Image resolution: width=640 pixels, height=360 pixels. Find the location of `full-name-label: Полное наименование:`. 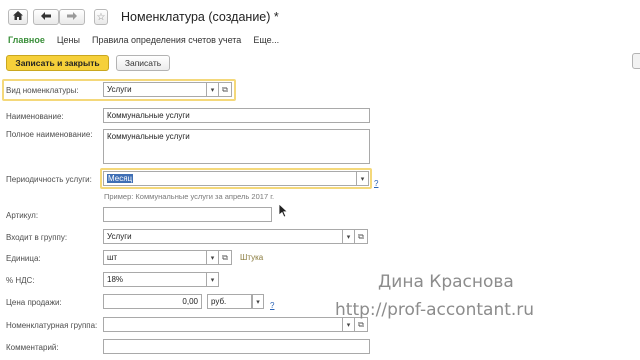

full-name-label: Полное наименование: is located at coordinates (49, 134).